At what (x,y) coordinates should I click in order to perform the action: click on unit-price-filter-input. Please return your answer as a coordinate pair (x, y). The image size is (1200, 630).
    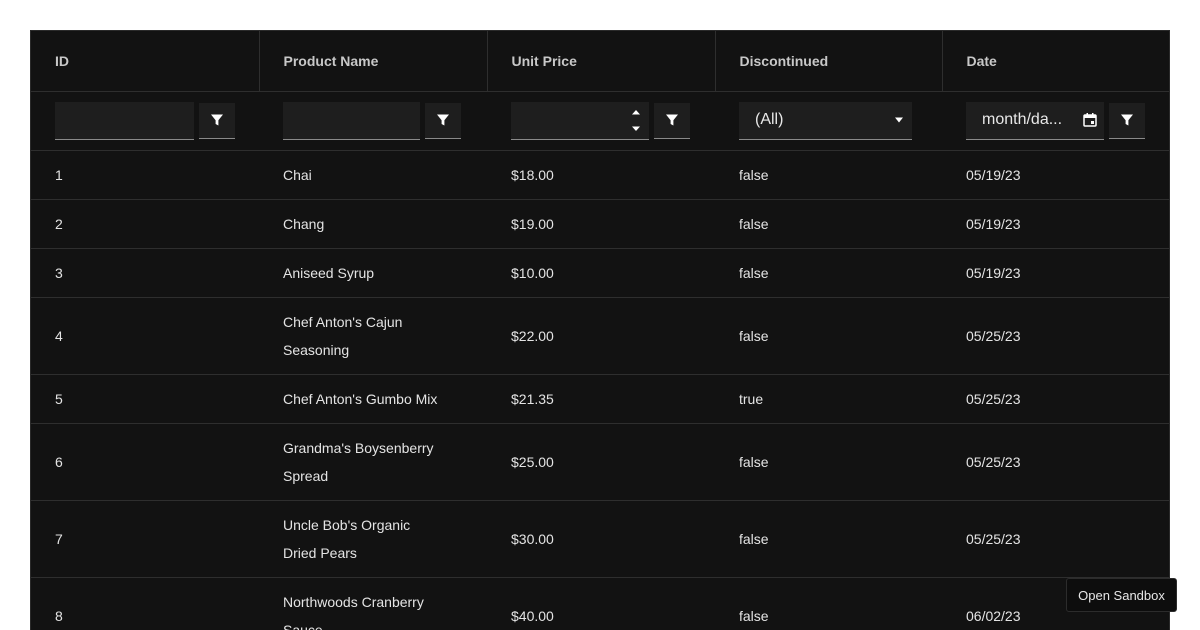
    Looking at the image, I should click on (580, 120).